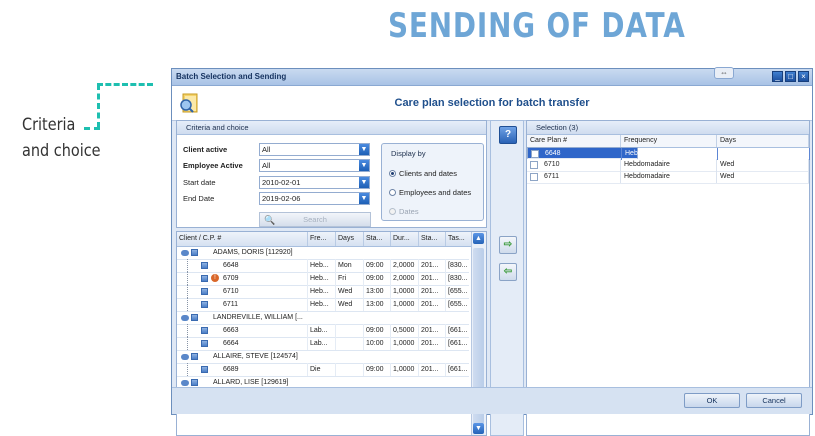 The width and height of the screenshot is (815, 436). I want to click on client-group-row: ALLAIRE, STEVE [124574], so click(323, 357).